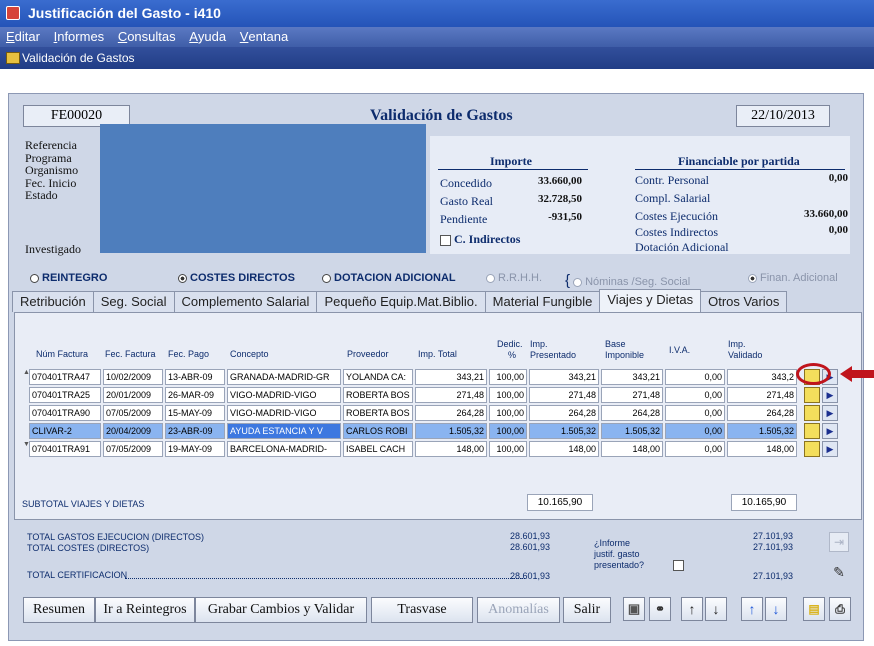  I want to click on cell-validado: 343,2, so click(762, 377).